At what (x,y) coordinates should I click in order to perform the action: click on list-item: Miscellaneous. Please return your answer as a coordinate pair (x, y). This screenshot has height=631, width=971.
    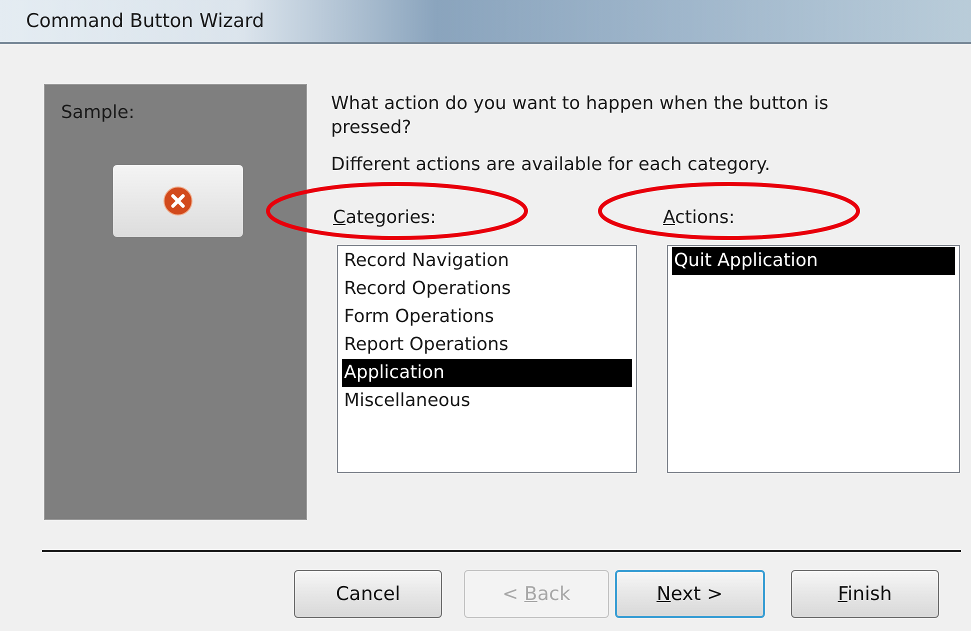
    Looking at the image, I should click on (487, 401).